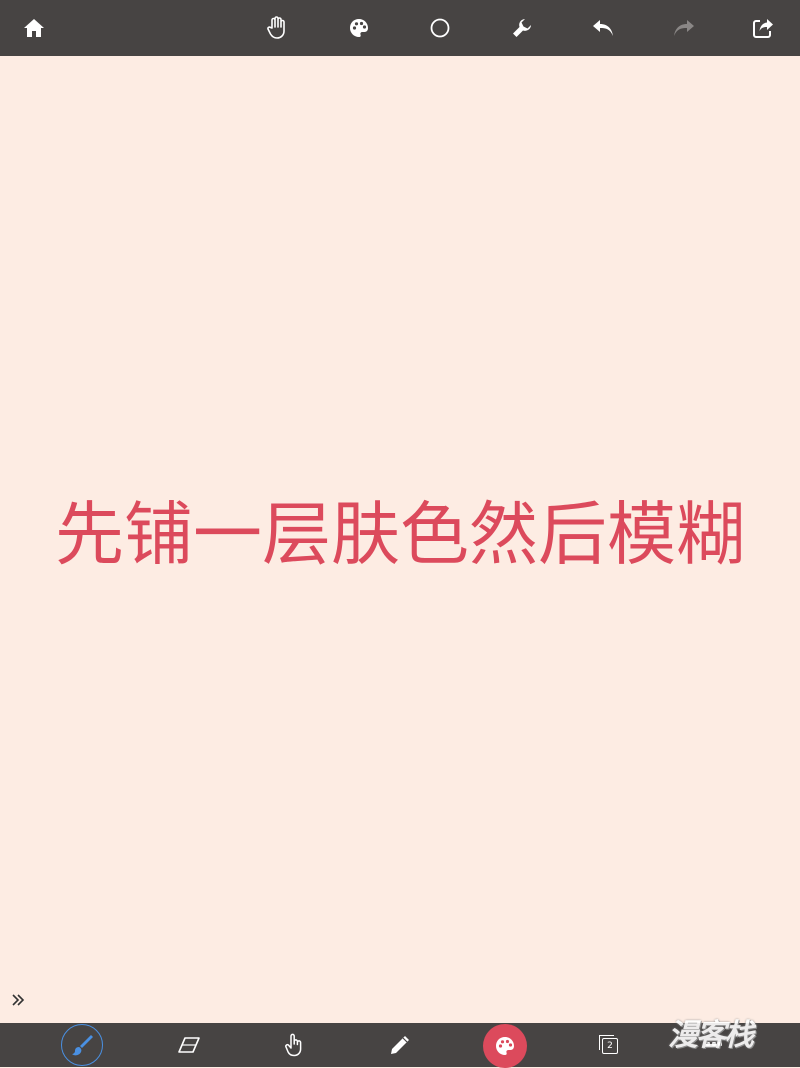 The image size is (800, 1068). I want to click on eraser-tool-button, so click(189, 1045).